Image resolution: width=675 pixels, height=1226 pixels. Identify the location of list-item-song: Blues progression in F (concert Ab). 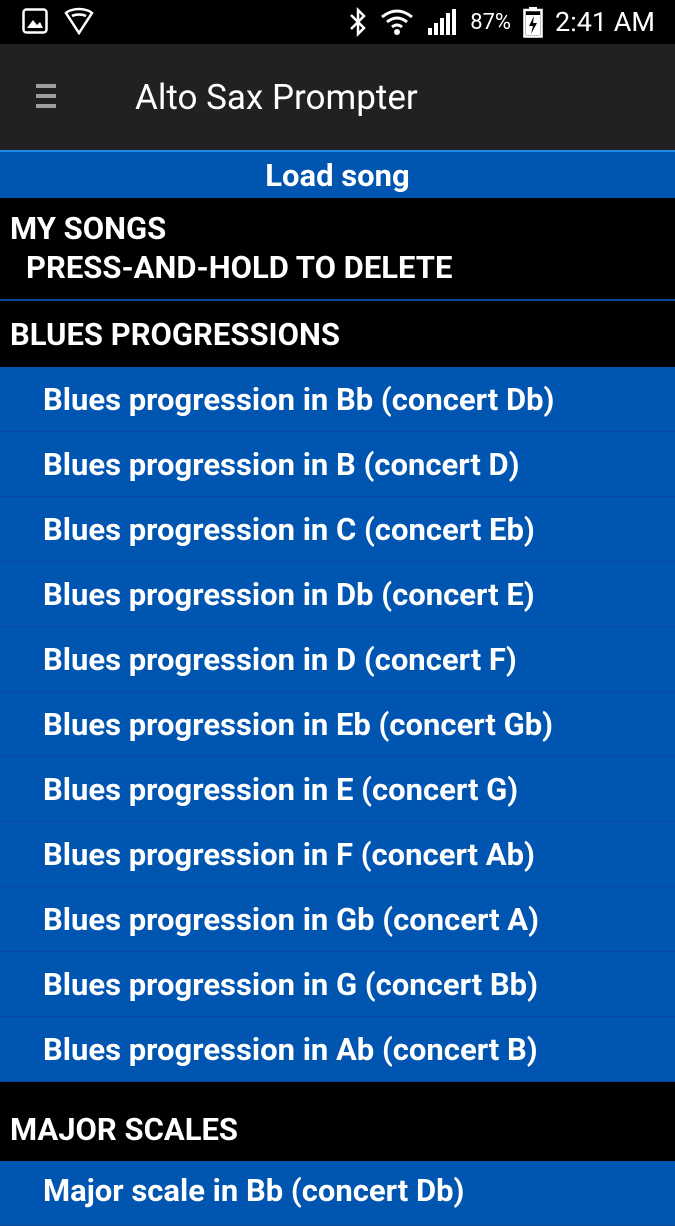
(337, 854).